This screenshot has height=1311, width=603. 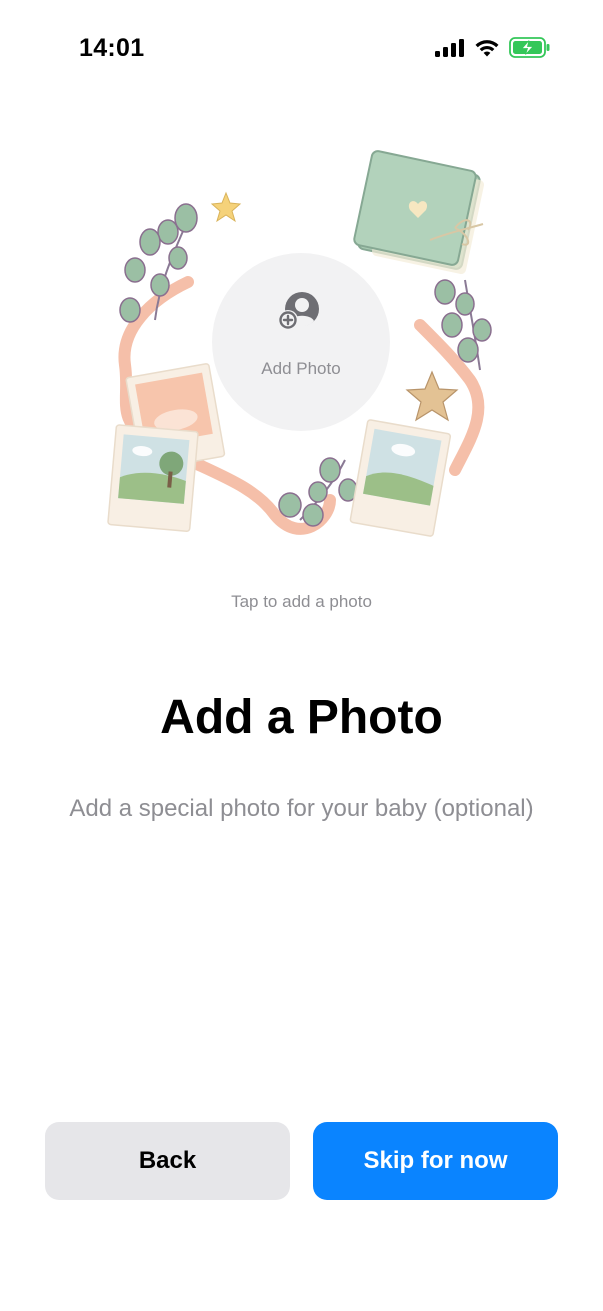 What do you see at coordinates (435, 1161) in the screenshot?
I see `skip-button: Skip for now` at bounding box center [435, 1161].